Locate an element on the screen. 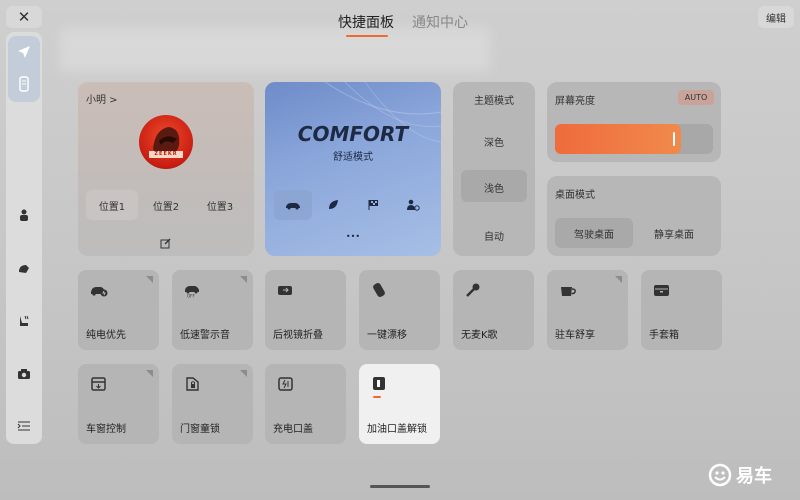 Image resolution: width=800 pixels, height=500 pixels. send-icon is located at coordinates (24, 52).